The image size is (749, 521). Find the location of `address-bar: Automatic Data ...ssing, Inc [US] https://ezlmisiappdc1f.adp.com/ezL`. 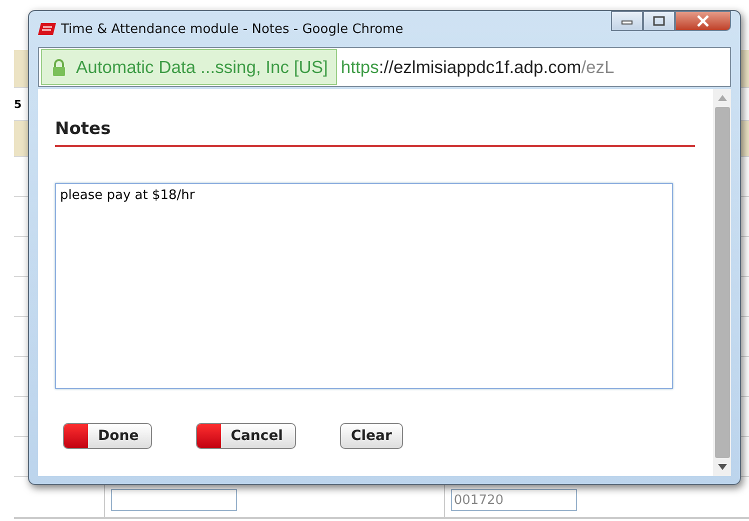

address-bar: Automatic Data ...ssing, Inc [US] https://ezlmisiappdc1f.adp.com/ezL is located at coordinates (384, 67).